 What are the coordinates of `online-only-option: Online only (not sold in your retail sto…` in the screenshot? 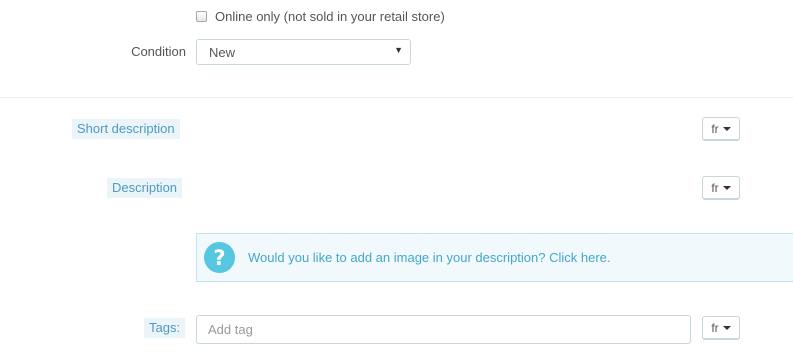 It's located at (320, 16).